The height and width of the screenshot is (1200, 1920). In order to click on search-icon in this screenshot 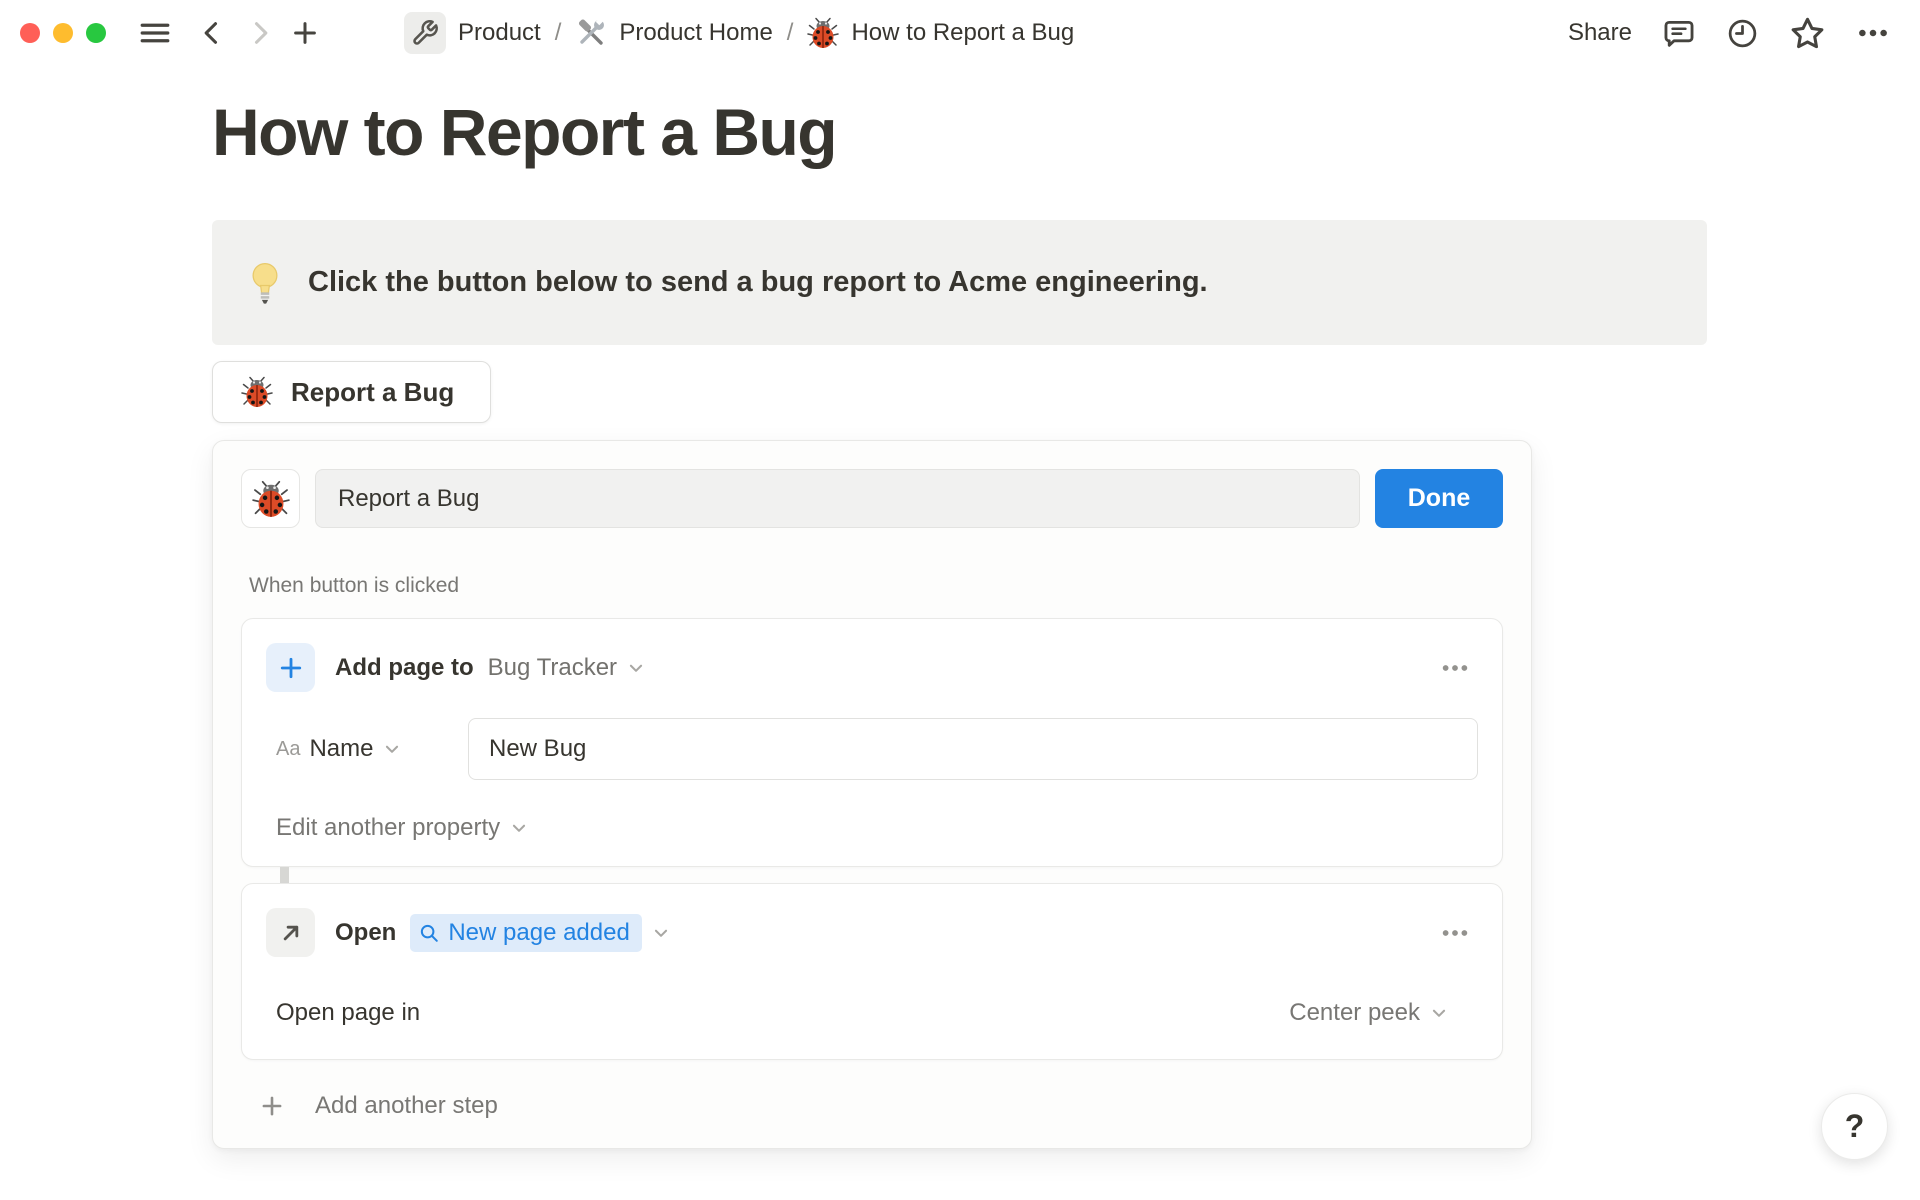, I will do `click(429, 933)`.